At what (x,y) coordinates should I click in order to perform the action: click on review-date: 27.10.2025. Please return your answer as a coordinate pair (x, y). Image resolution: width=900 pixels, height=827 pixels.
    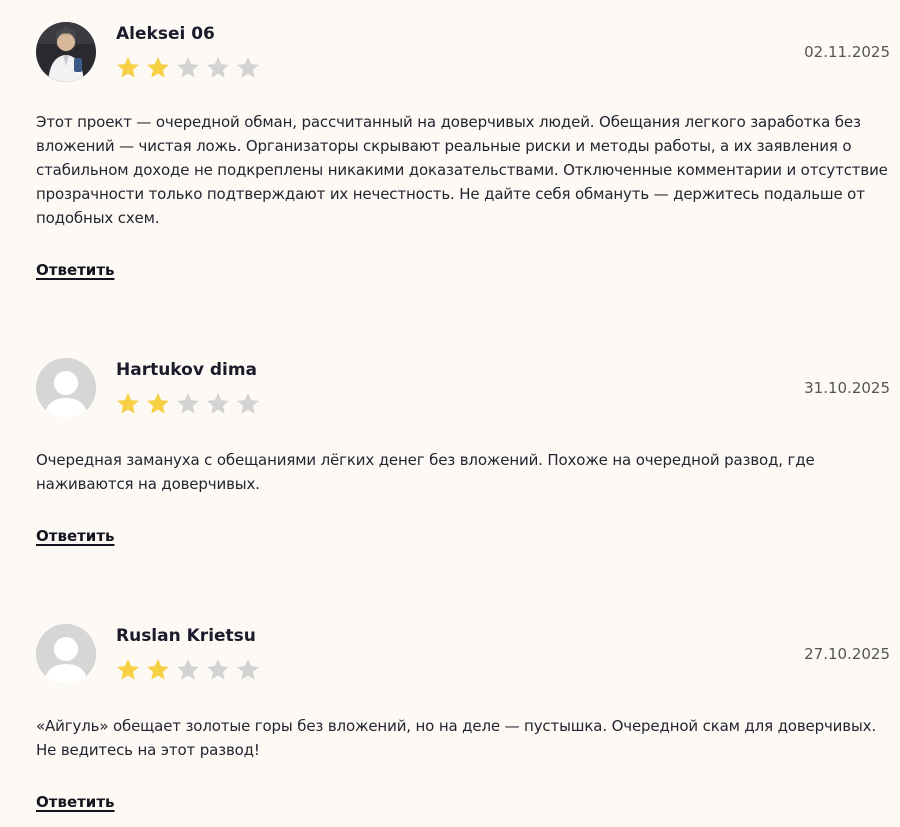
    Looking at the image, I should click on (847, 654).